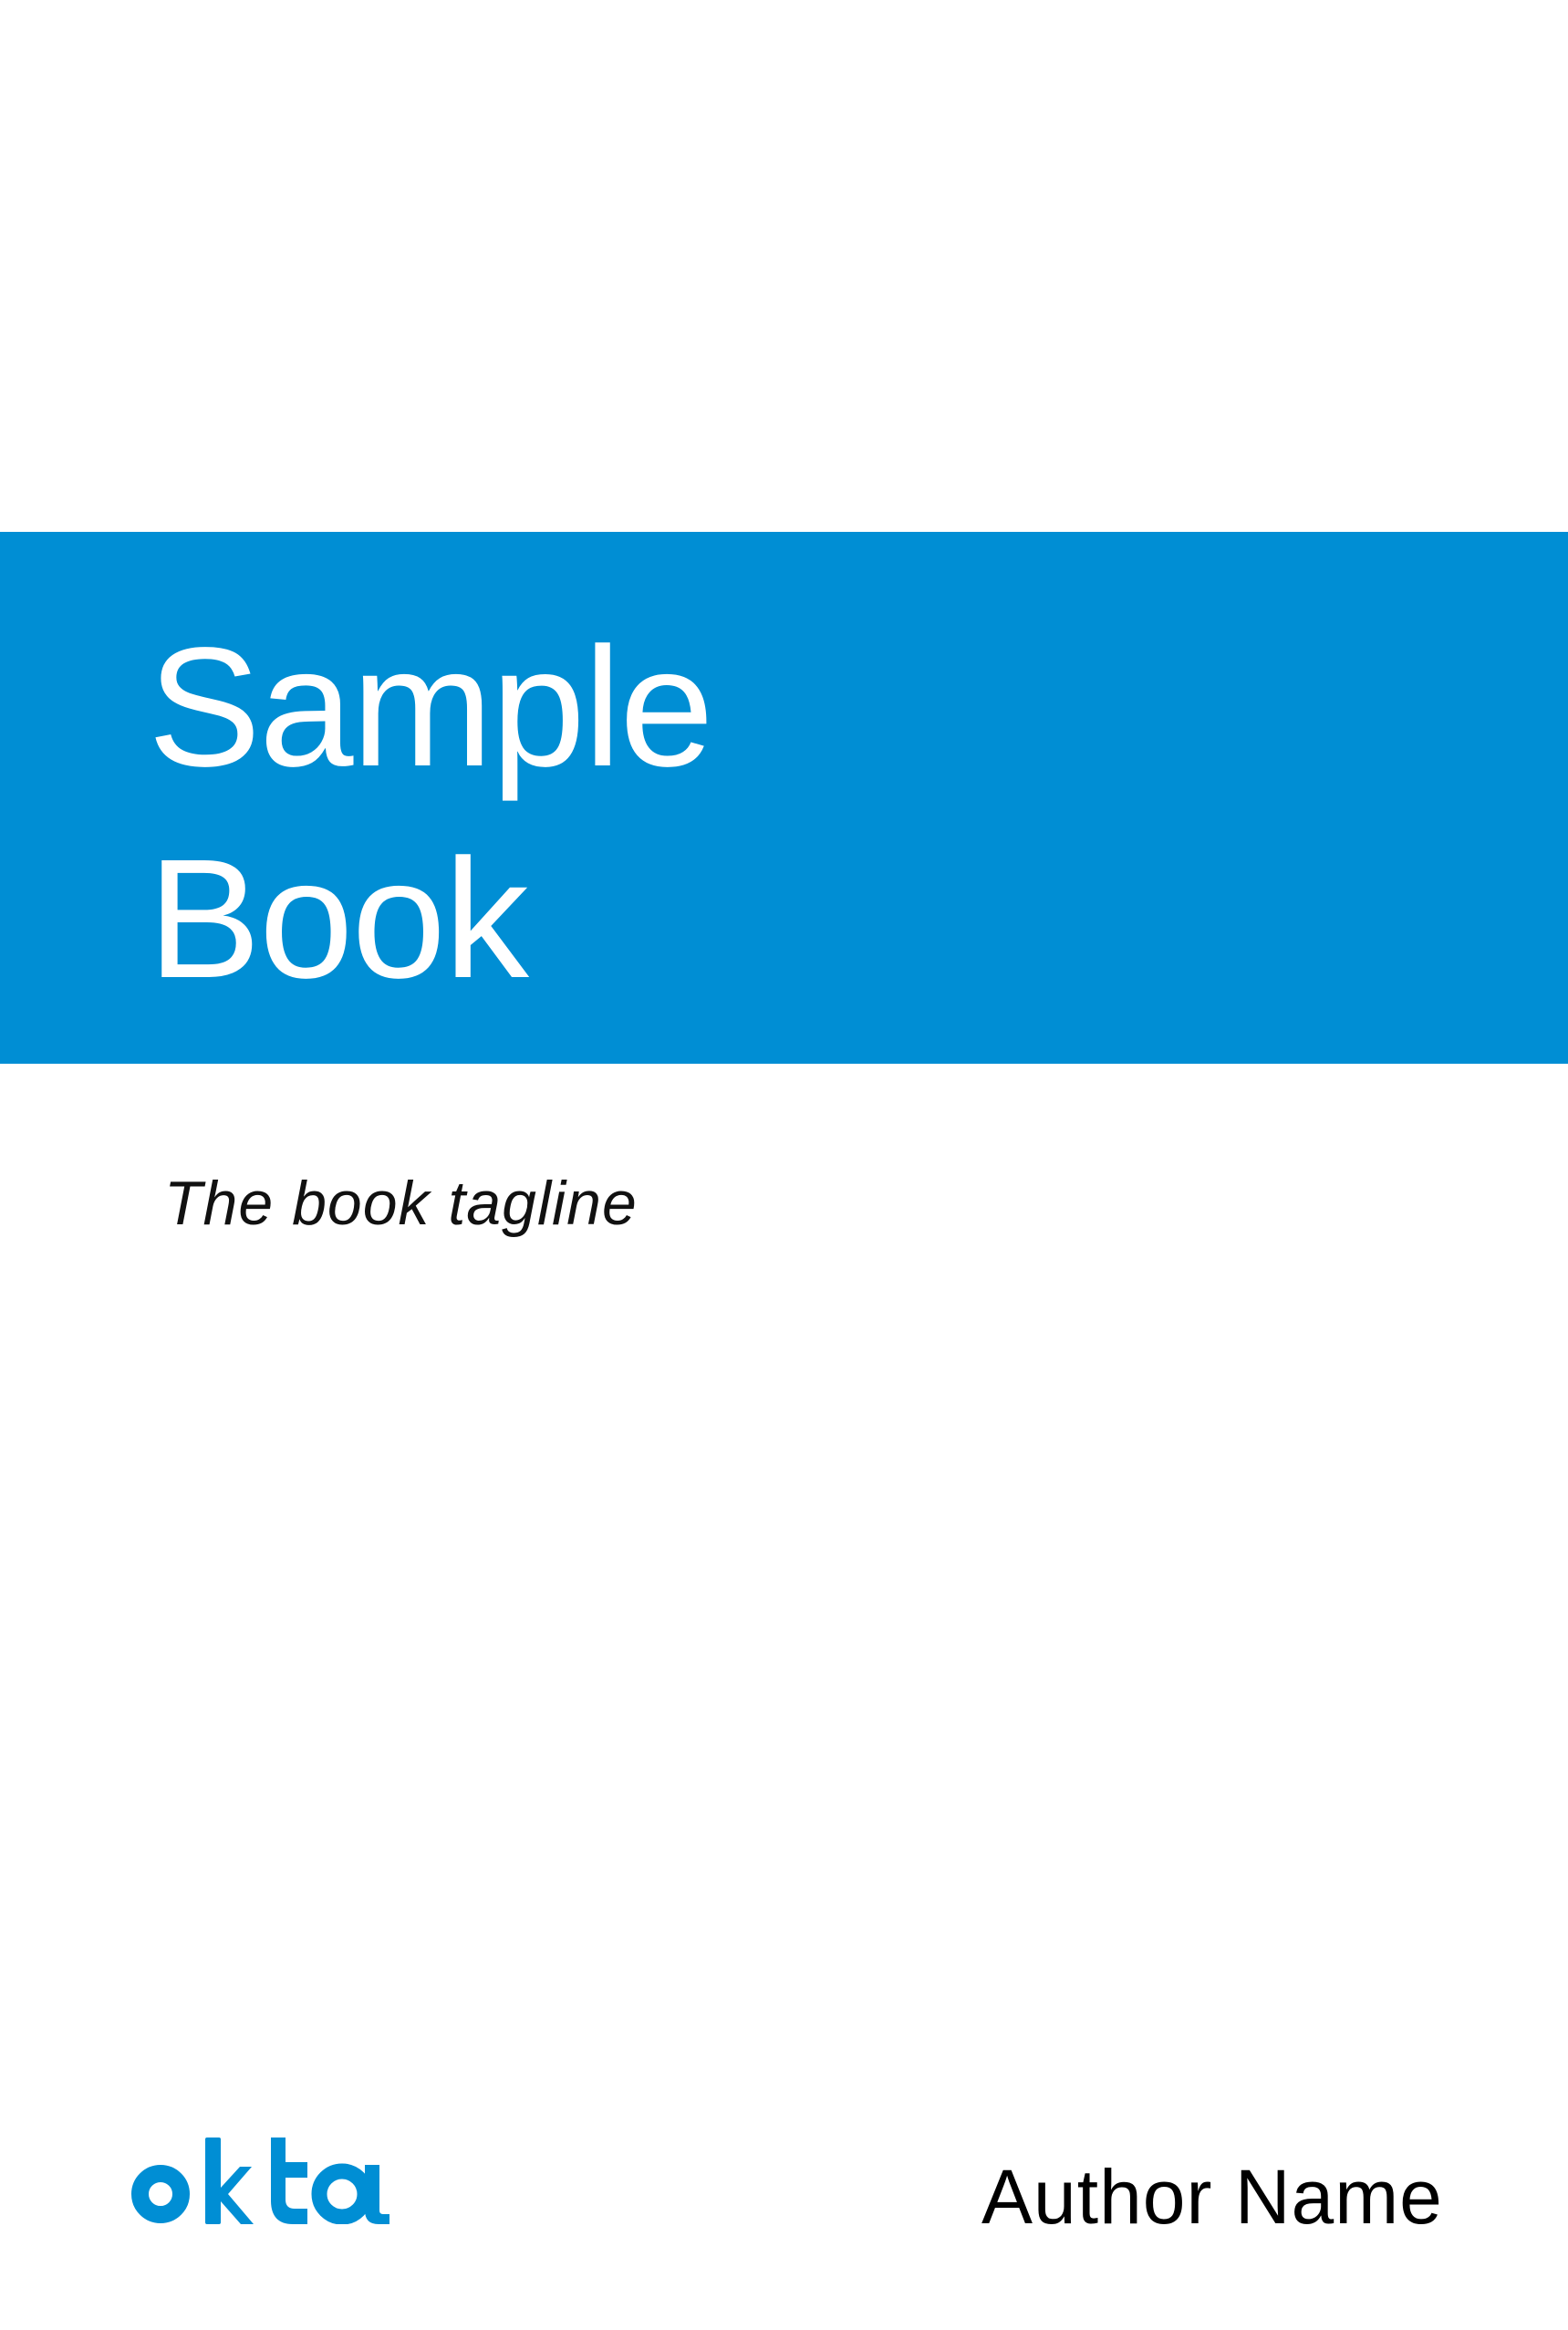 This screenshot has height=2330, width=1568. Describe the element at coordinates (401, 1203) in the screenshot. I see `book-tagline: The book tagline` at that location.